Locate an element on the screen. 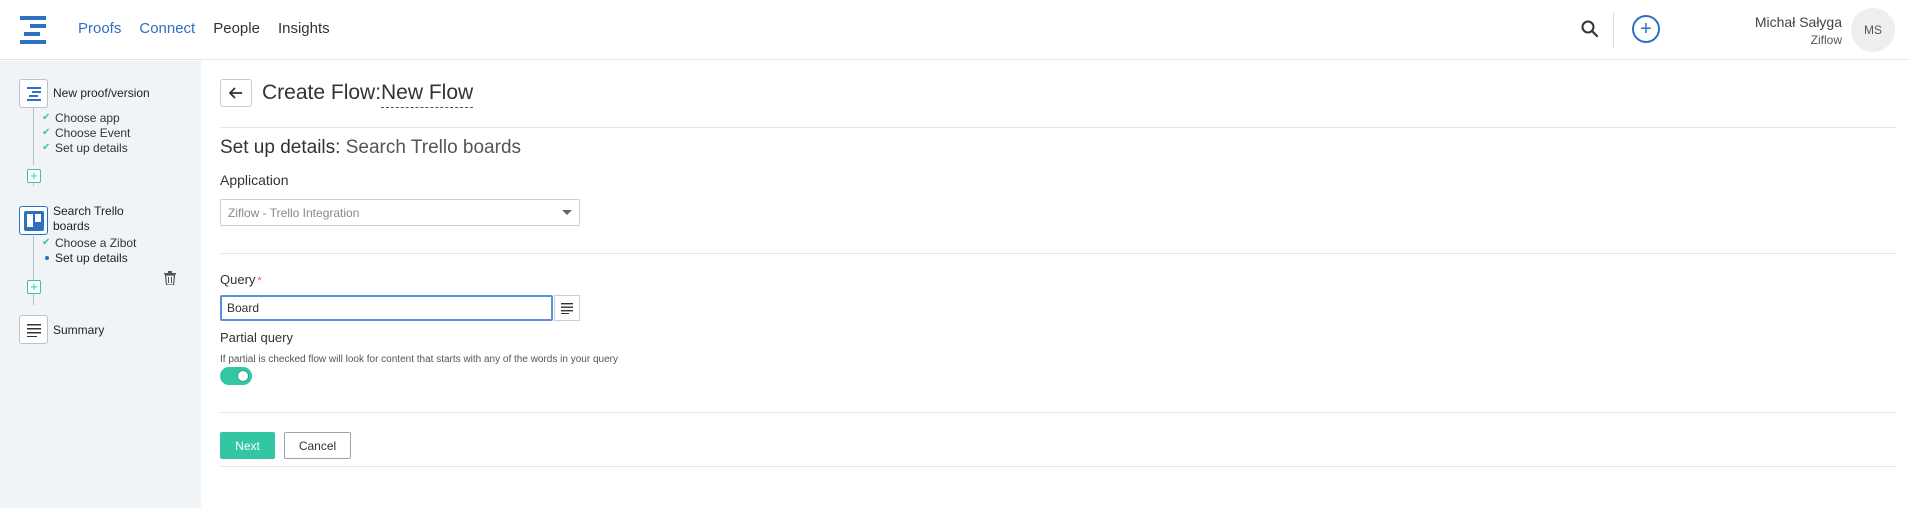 The image size is (1908, 508). new-proof-step-icon is located at coordinates (33, 93).